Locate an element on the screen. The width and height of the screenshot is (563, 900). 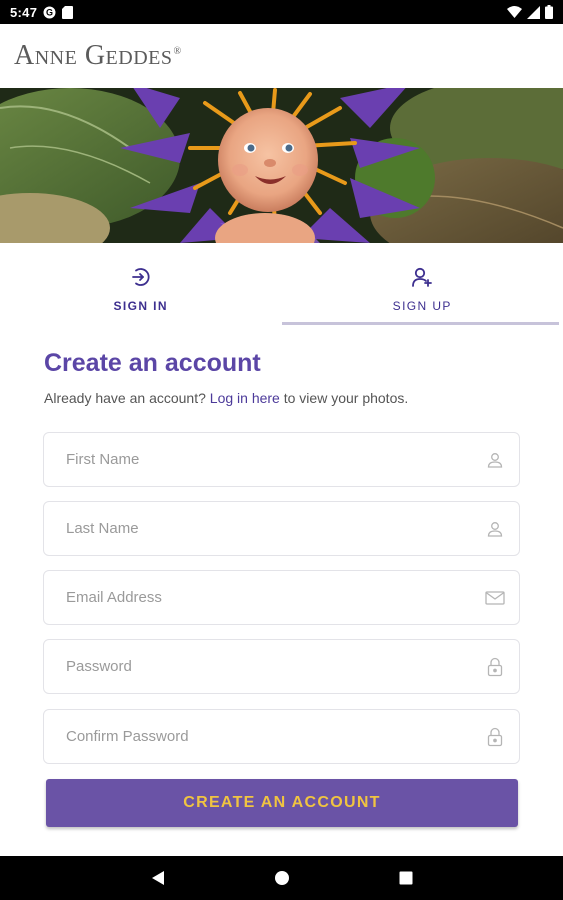
sdcard-icon is located at coordinates (68, 12).